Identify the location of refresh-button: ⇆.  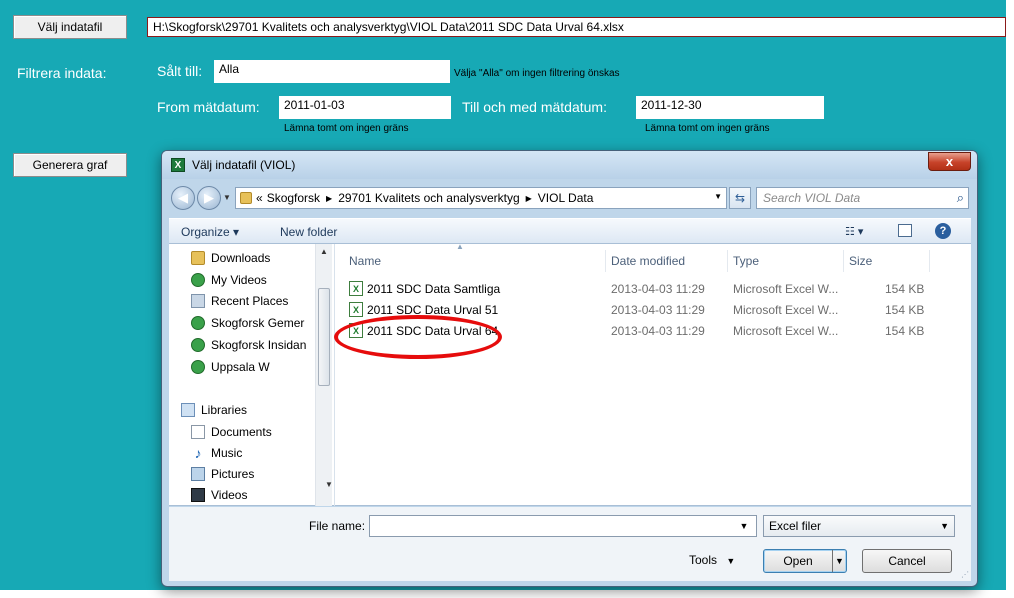
(740, 198).